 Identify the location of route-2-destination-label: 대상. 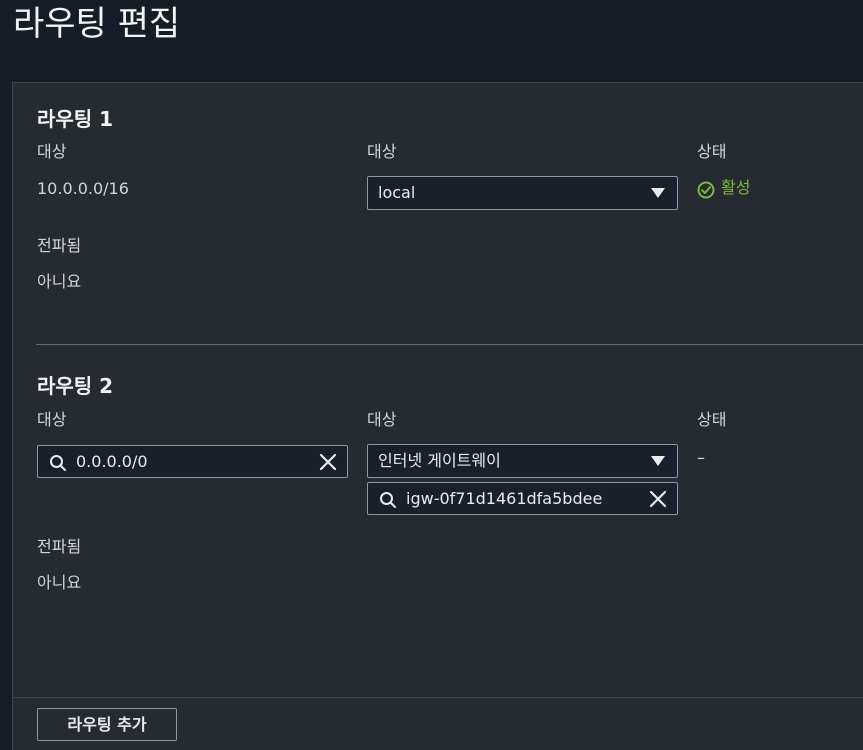
(52, 419).